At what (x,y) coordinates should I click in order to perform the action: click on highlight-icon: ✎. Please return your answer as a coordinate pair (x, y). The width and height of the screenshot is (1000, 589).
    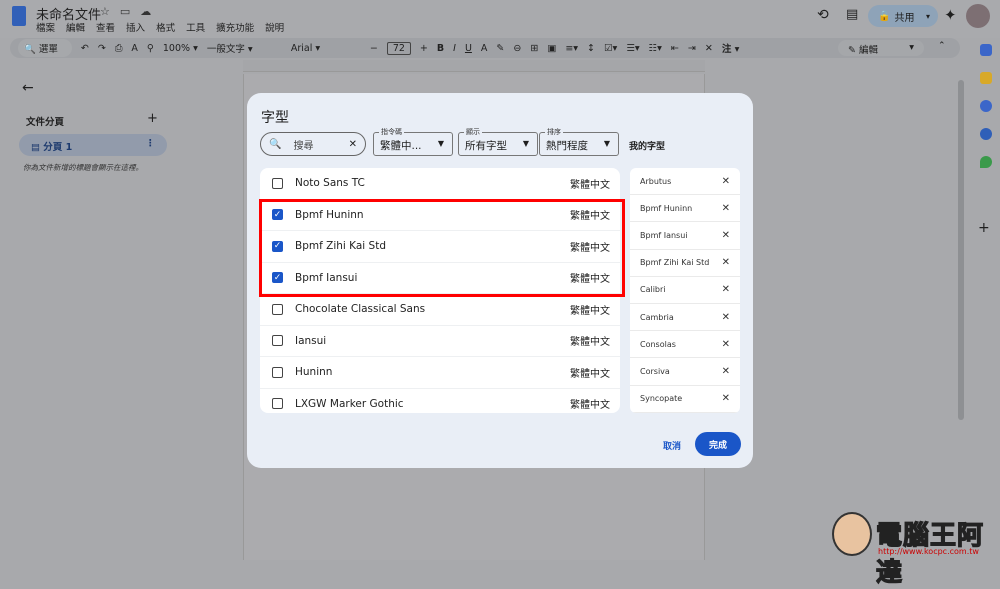
    Looking at the image, I should click on (500, 48).